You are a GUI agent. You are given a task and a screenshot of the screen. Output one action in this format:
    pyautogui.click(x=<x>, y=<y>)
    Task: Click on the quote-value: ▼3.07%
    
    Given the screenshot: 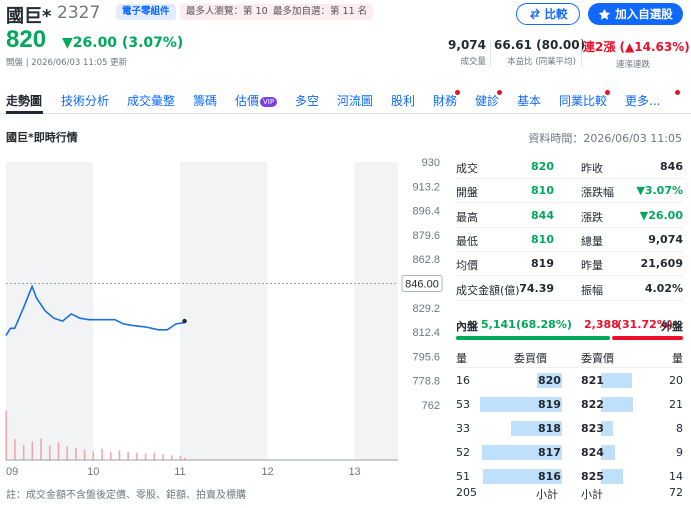 What is the action you would take?
    pyautogui.click(x=659, y=191)
    